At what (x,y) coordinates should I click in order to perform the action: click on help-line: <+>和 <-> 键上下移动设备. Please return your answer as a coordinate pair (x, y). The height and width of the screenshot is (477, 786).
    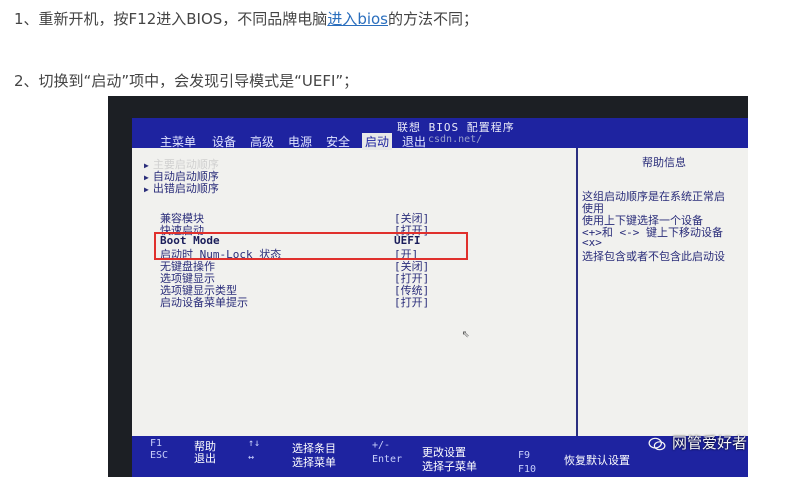
    Looking at the image, I should click on (652, 232).